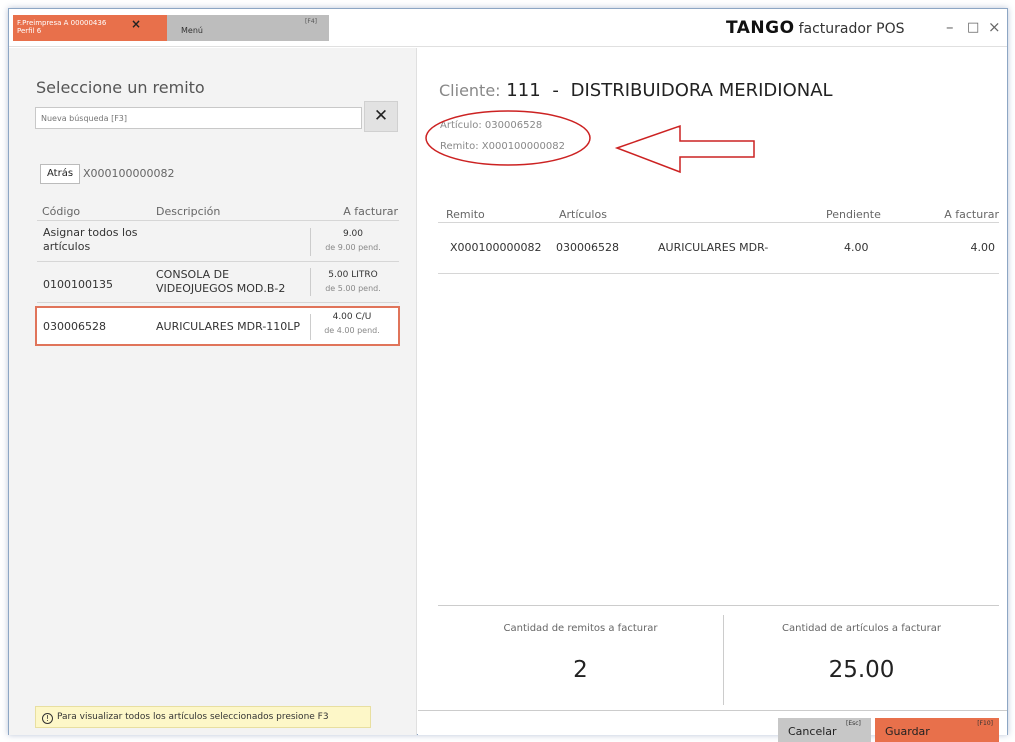 This screenshot has width=1015, height=742. What do you see at coordinates (61, 211) in the screenshot?
I see `column-header-code: Código` at bounding box center [61, 211].